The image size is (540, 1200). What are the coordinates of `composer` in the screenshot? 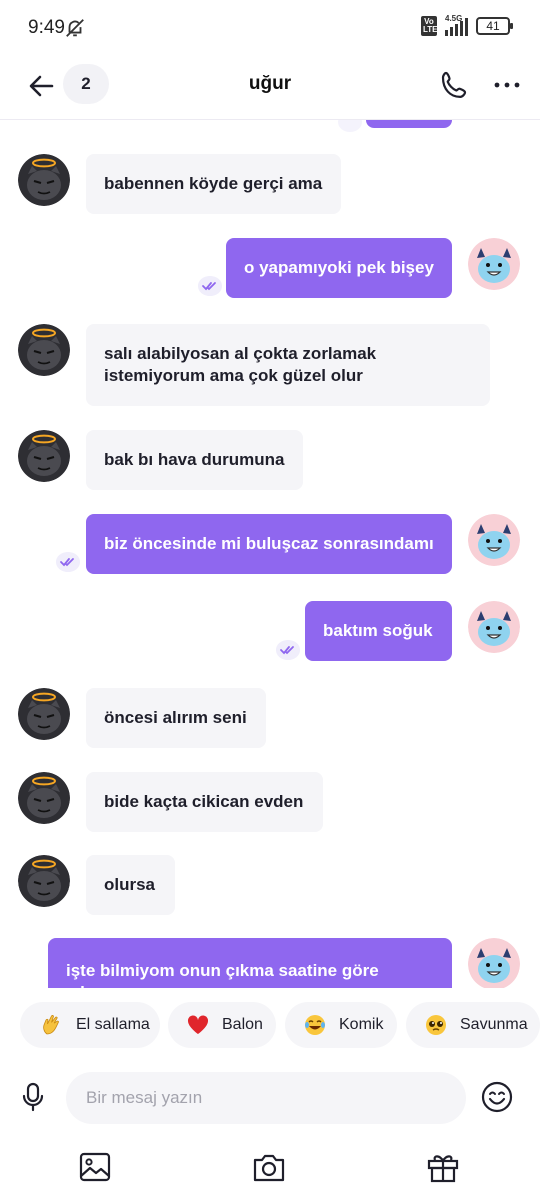 It's located at (270, 1099).